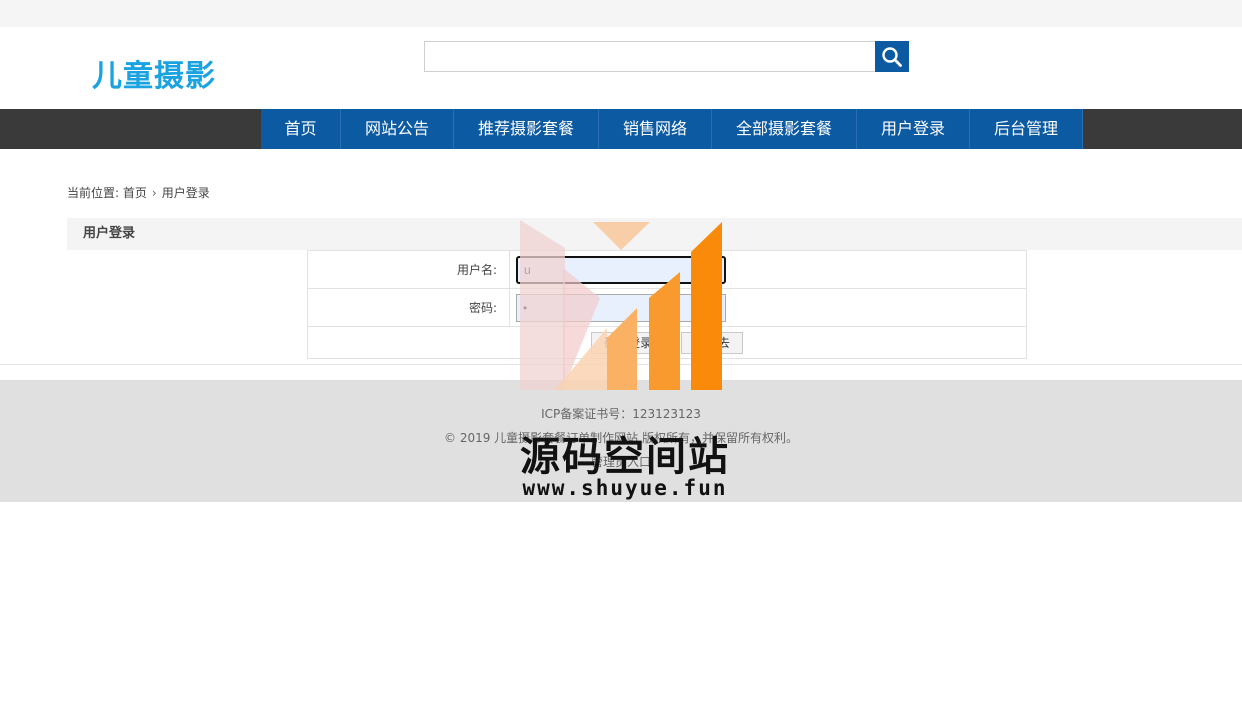 This screenshot has width=1242, height=727. Describe the element at coordinates (711, 342) in the screenshot. I see `register-button: 注册去` at that location.